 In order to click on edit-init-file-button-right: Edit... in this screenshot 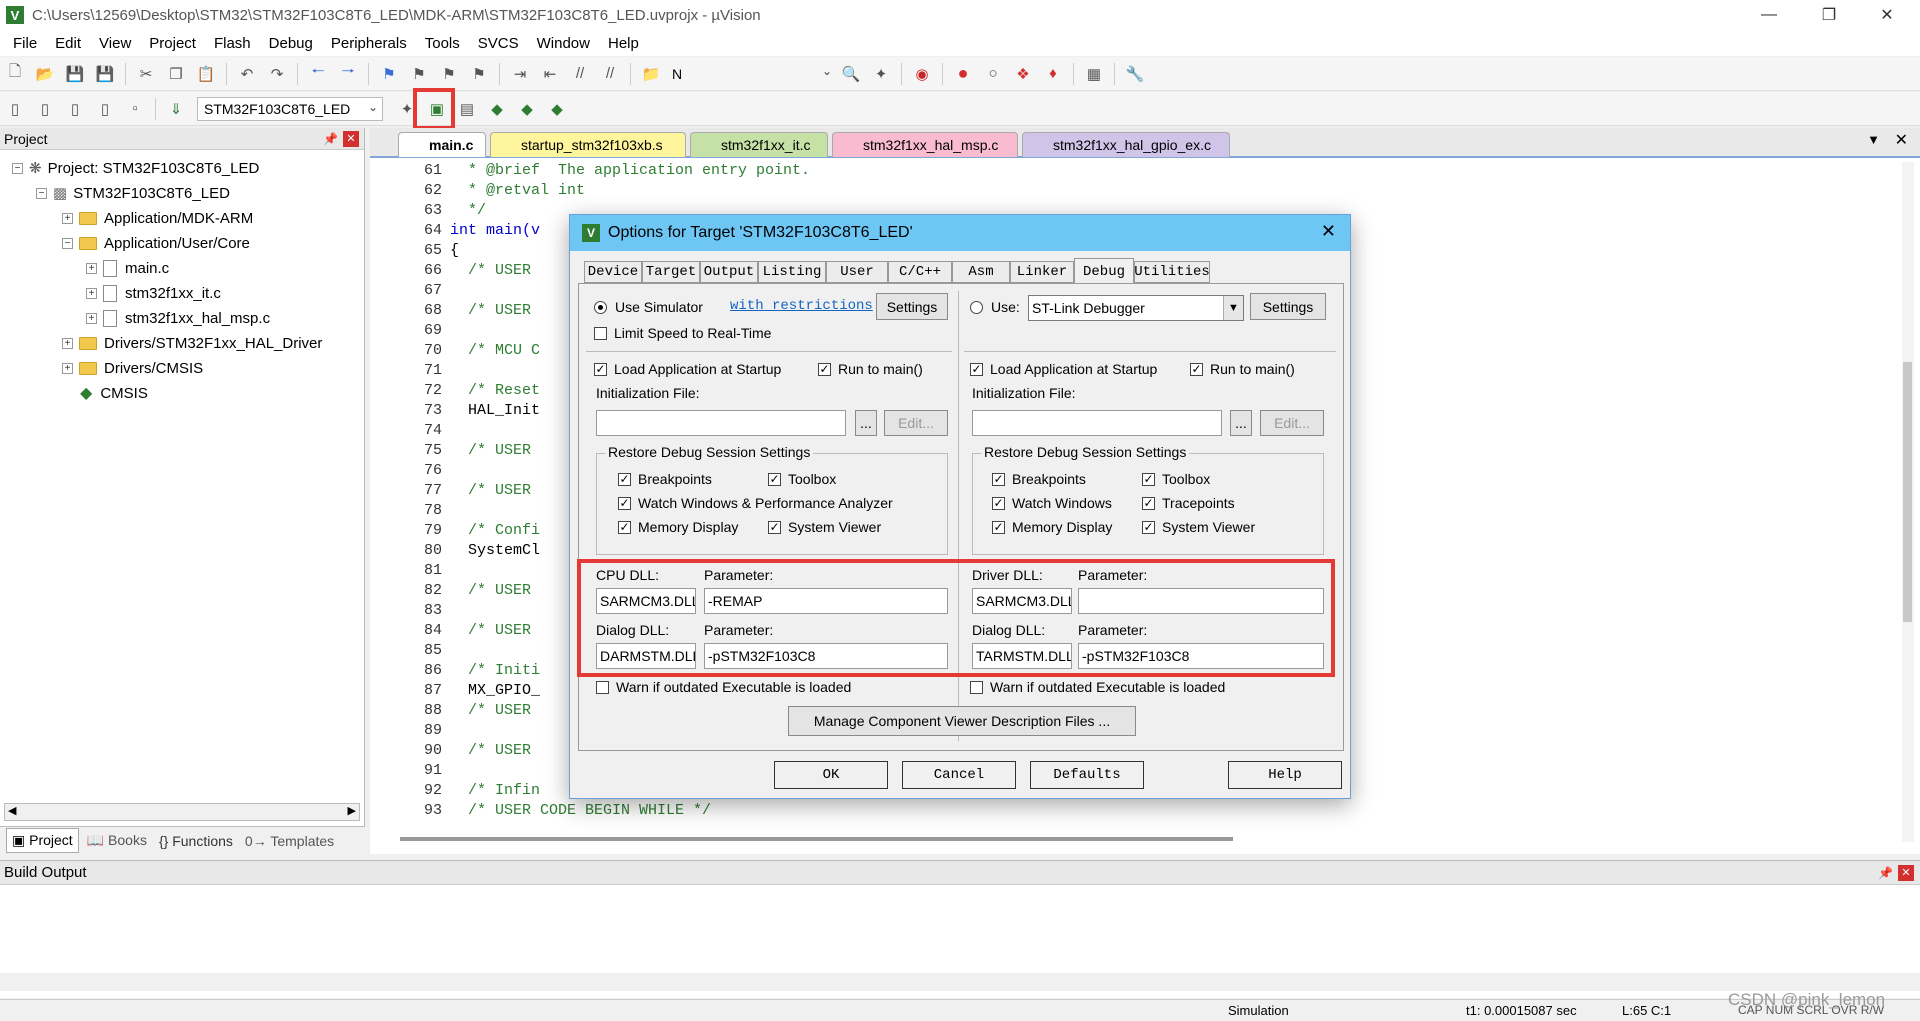, I will do `click(1292, 423)`.